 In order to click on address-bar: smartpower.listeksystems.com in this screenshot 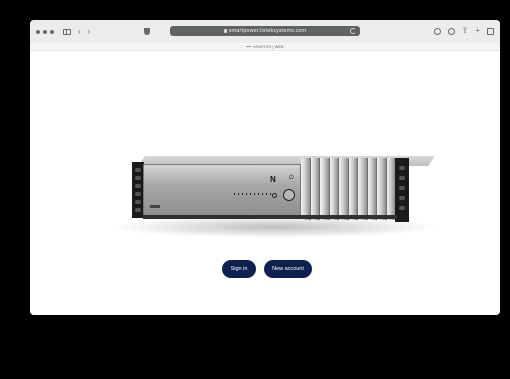, I will do `click(265, 31)`.